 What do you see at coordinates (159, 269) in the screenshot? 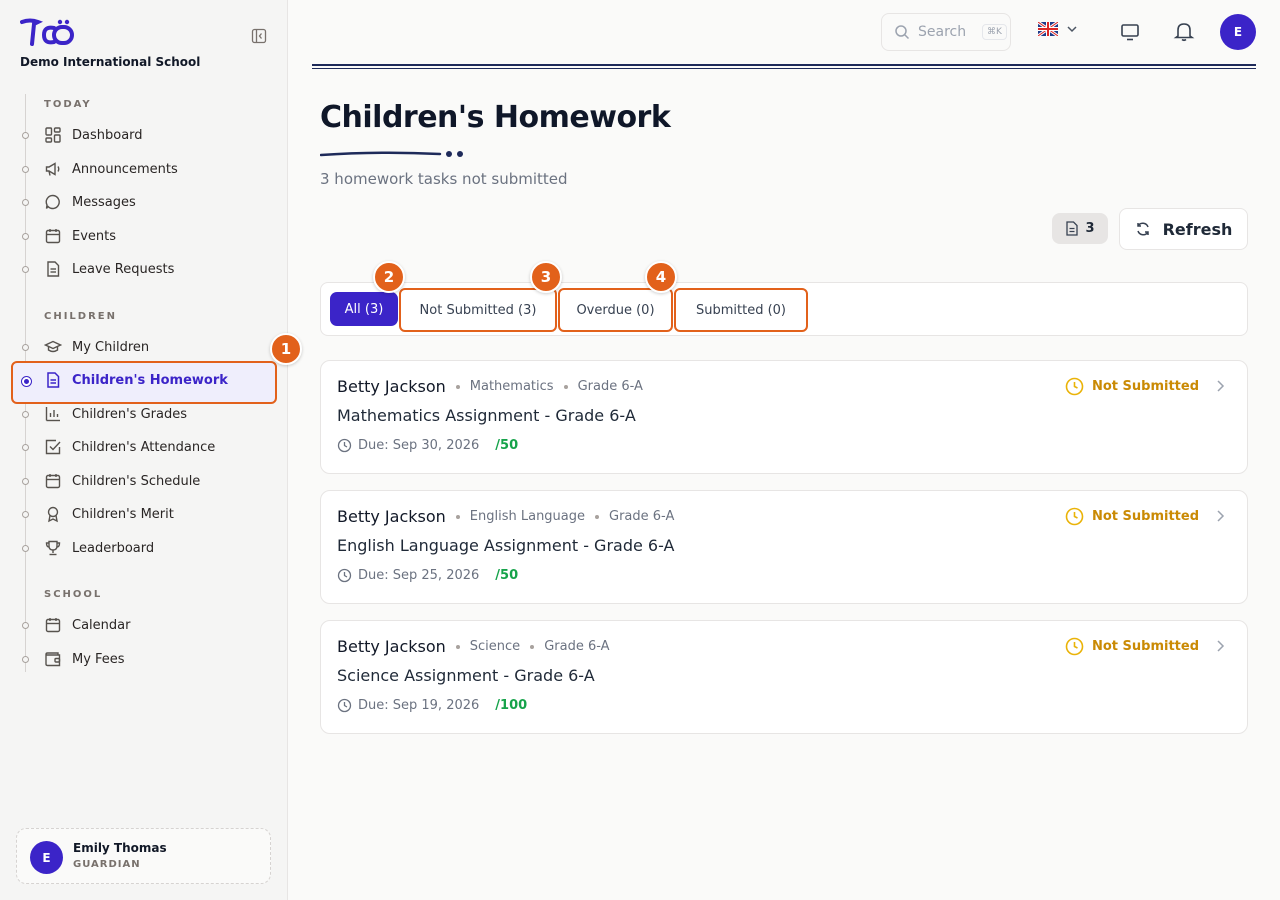
I see `sidebar-item-leave-requests: Leave Requests` at bounding box center [159, 269].